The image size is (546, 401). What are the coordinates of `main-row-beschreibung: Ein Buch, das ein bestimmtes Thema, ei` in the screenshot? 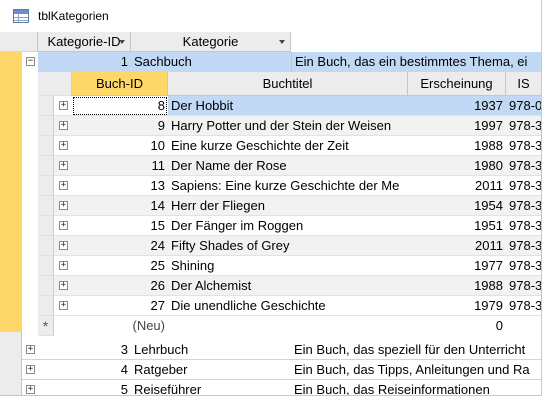 It's located at (416, 62).